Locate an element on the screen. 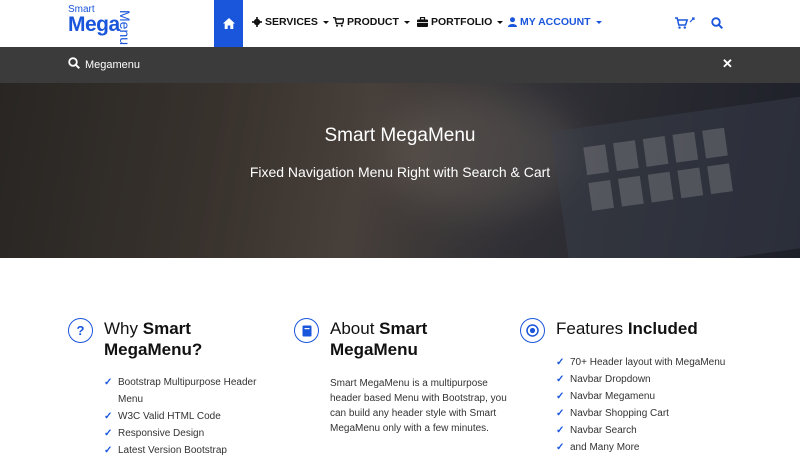  search-bar: ✕ is located at coordinates (400, 65).